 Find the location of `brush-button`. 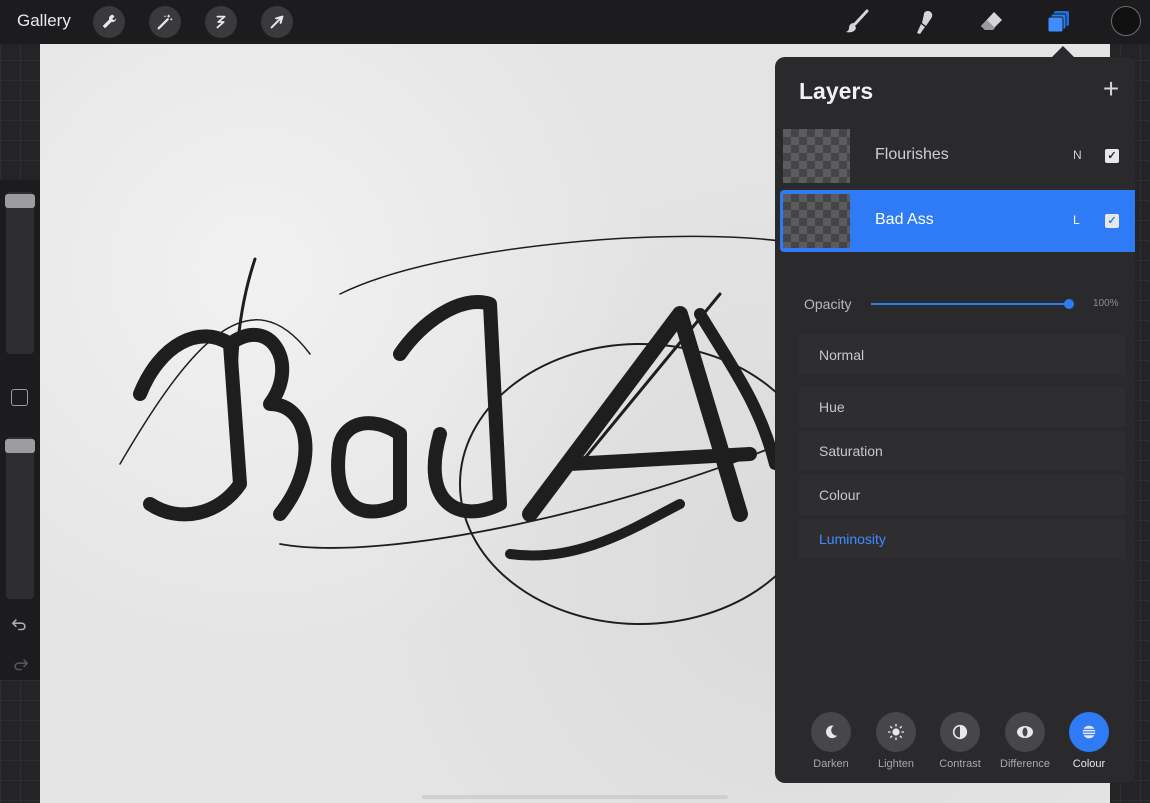

brush-button is located at coordinates (857, 22).